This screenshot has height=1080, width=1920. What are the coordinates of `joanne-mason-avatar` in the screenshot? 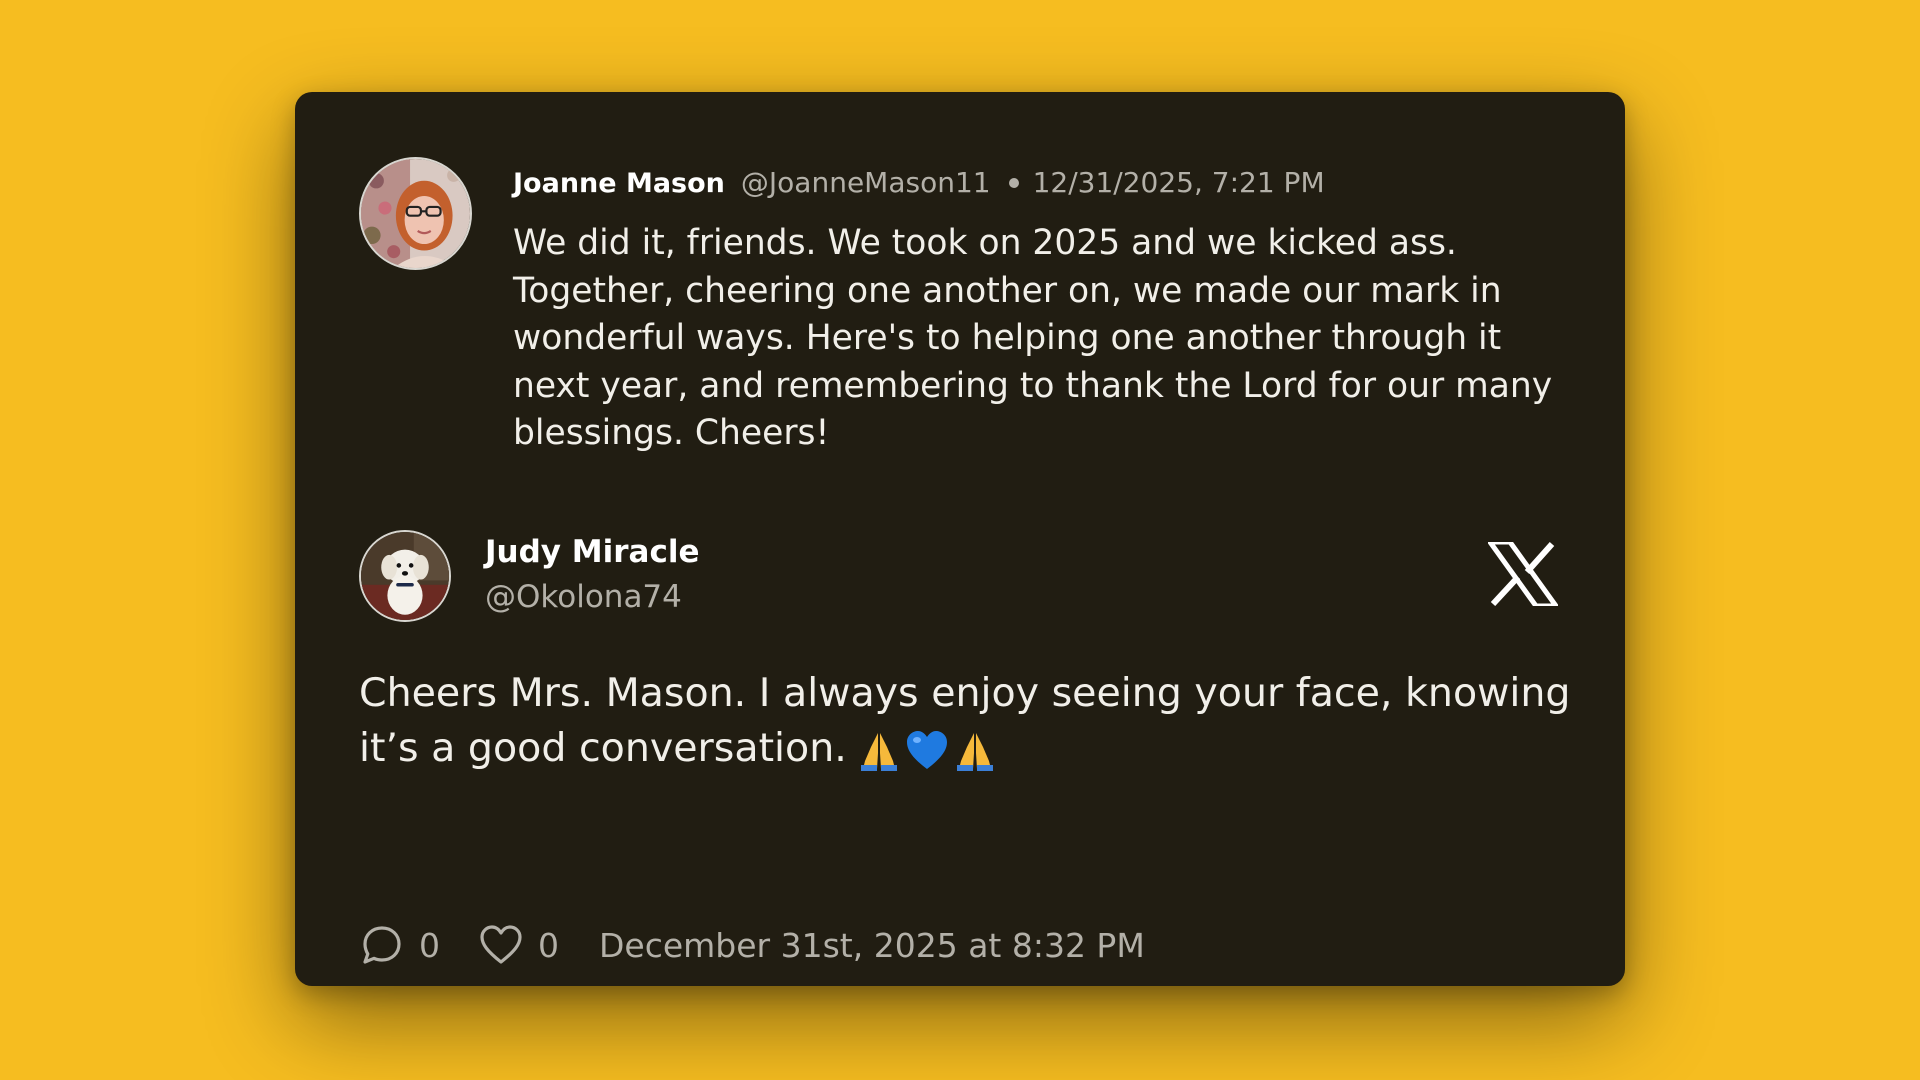 It's located at (415, 213).